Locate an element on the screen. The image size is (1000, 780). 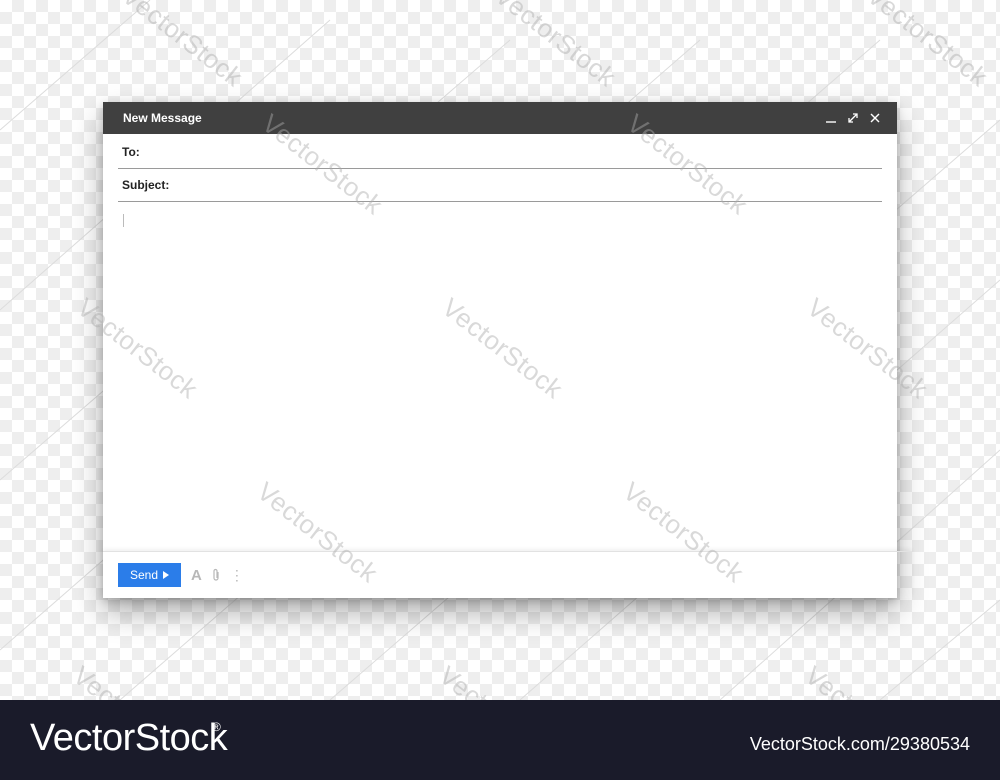
paperclip-icon is located at coordinates (216, 574).